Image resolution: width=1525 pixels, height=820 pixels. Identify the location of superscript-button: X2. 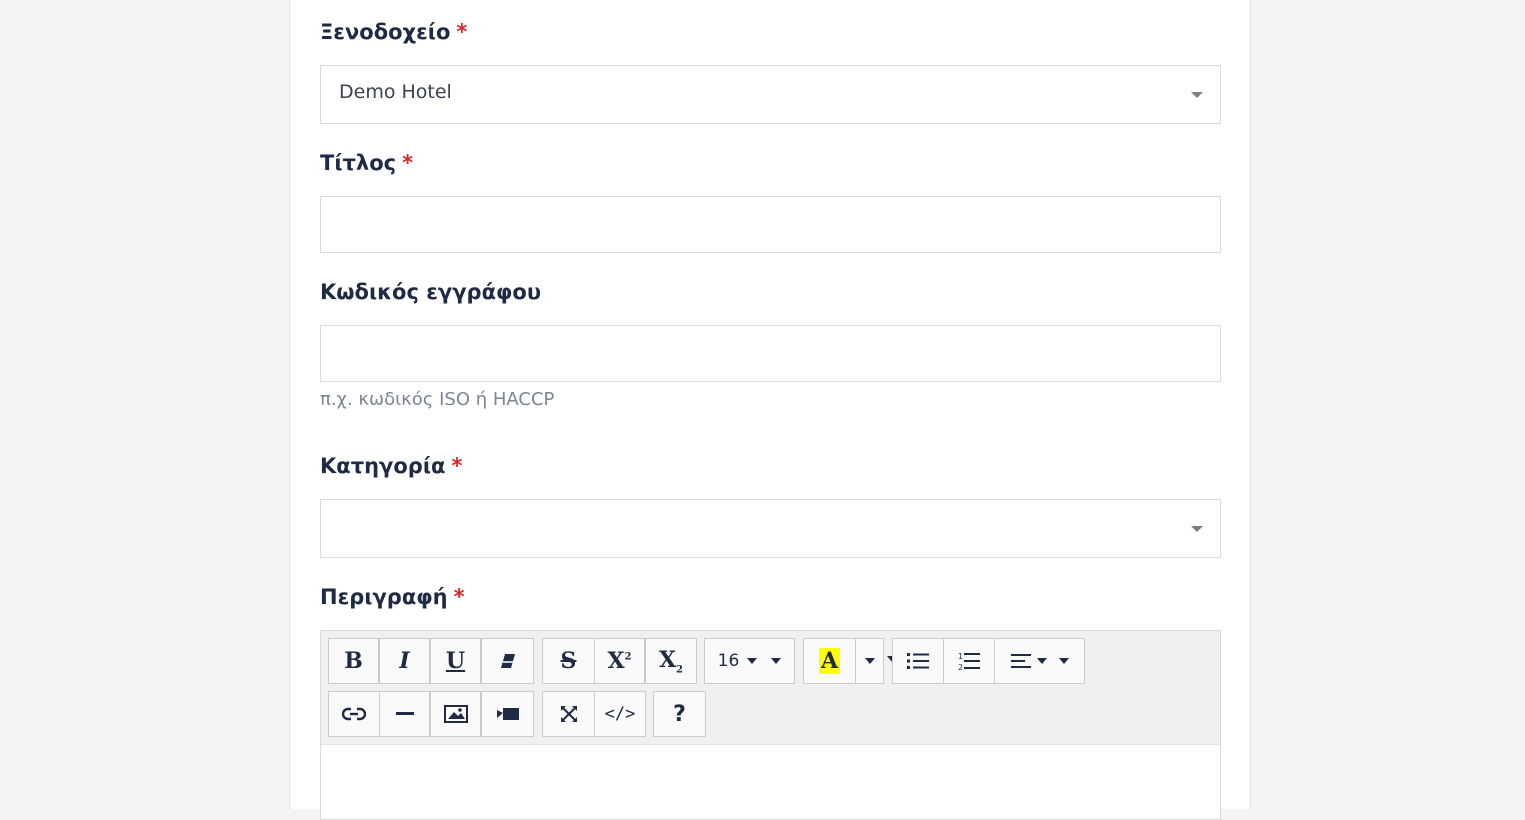
(619, 661).